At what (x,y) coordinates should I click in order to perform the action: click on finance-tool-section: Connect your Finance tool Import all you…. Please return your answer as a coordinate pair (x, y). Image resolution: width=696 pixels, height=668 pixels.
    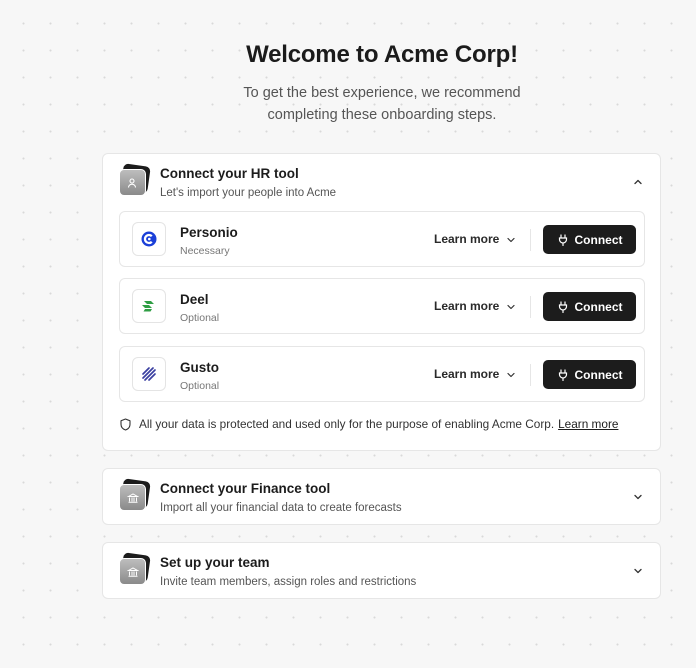
    Looking at the image, I should click on (381, 496).